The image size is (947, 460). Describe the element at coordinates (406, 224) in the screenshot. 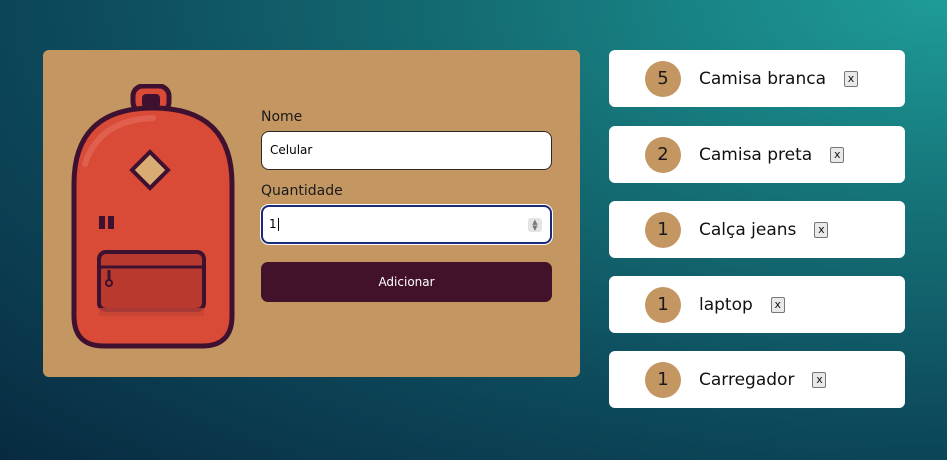

I see `quantity-input: 1 ▲ ▼` at that location.